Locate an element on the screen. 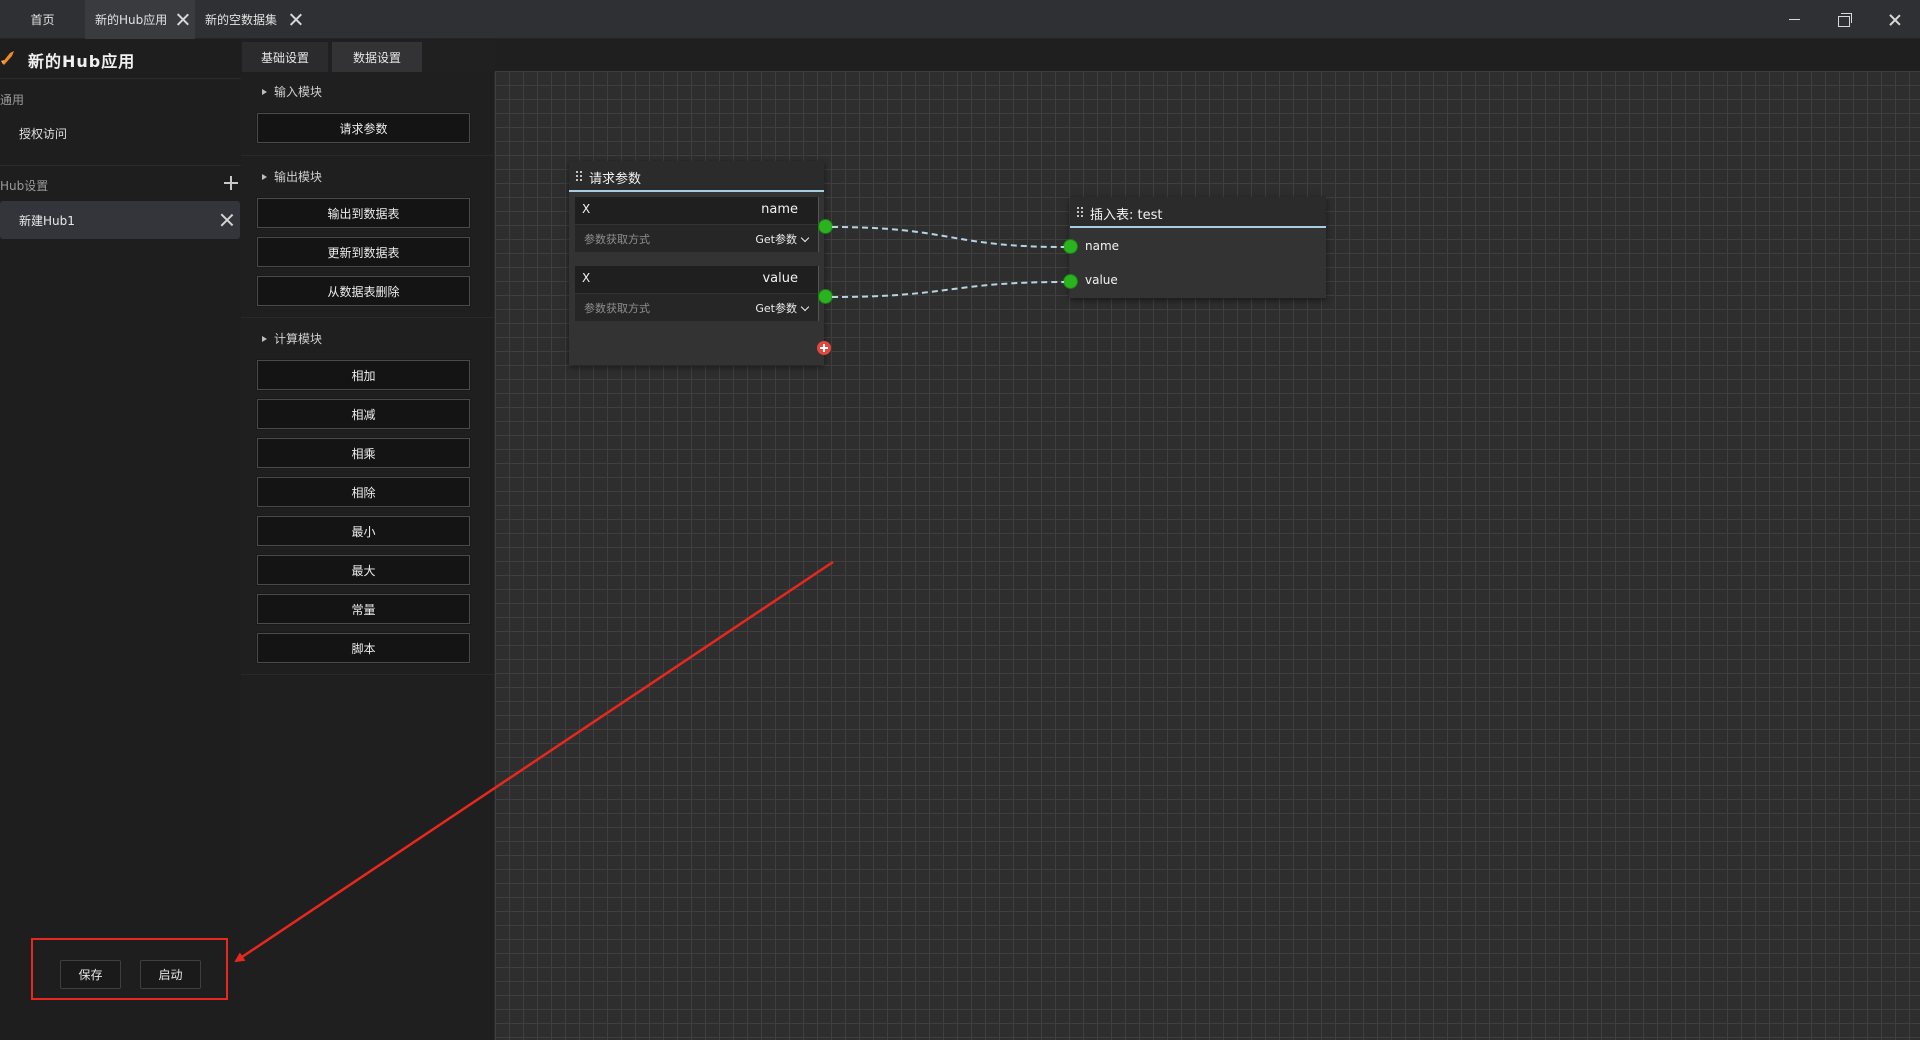 This screenshot has height=1040, width=1920. group-input-header: 输入模块 is located at coordinates (292, 91).